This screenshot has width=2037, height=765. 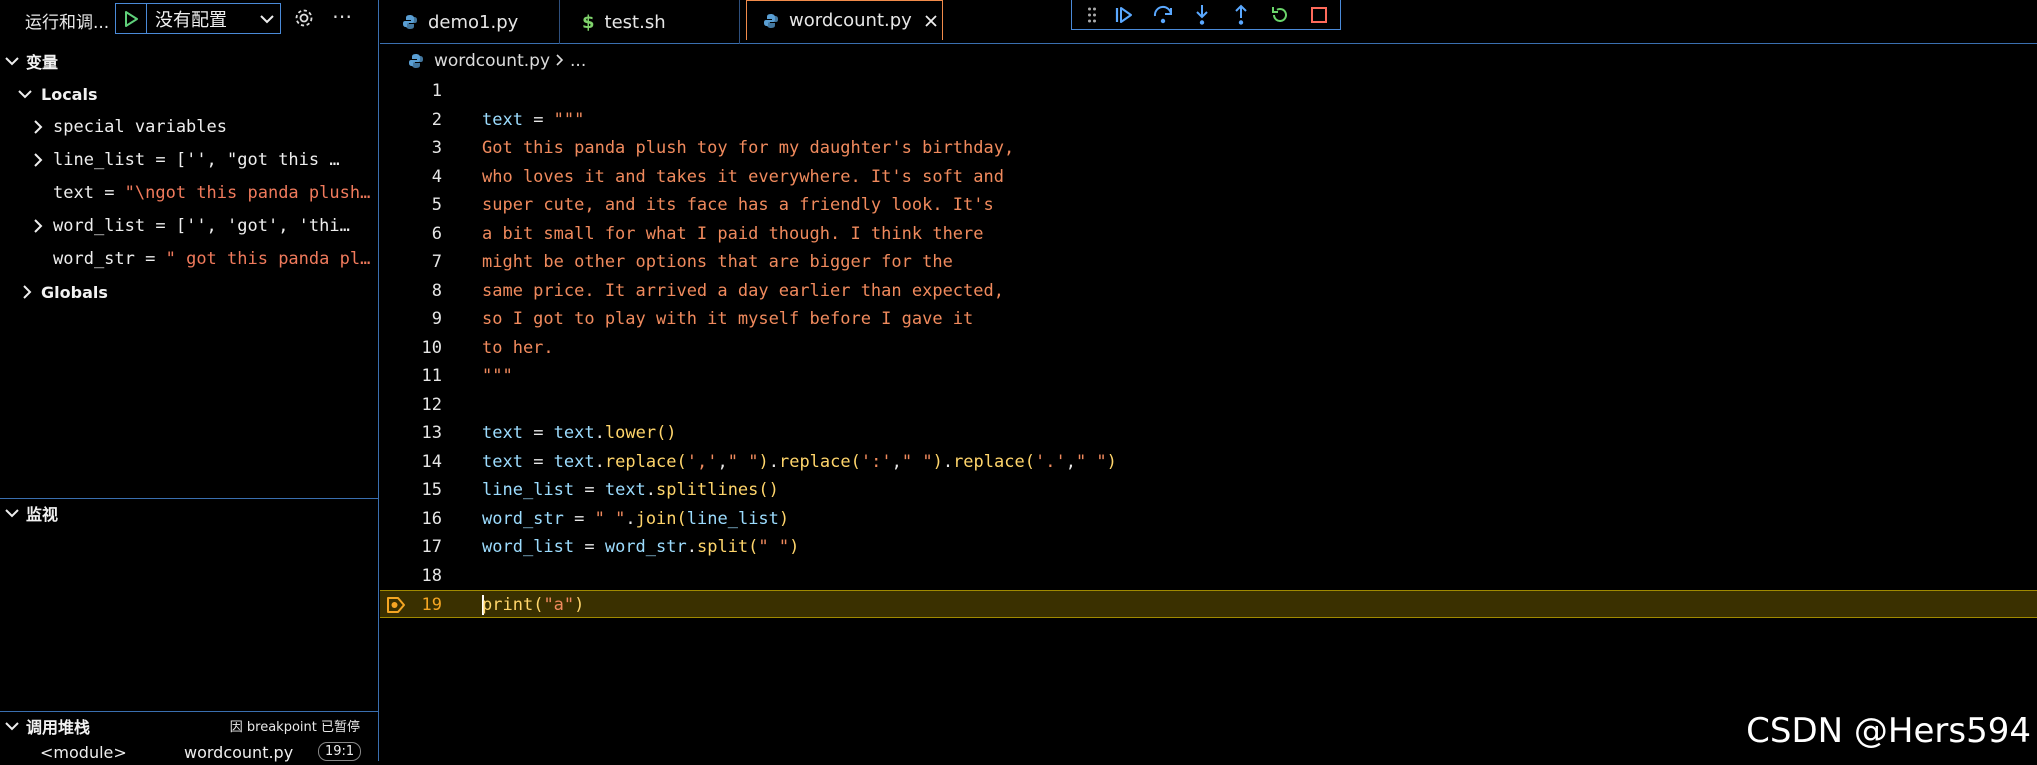 I want to click on continue-icon, so click(x=1123, y=14).